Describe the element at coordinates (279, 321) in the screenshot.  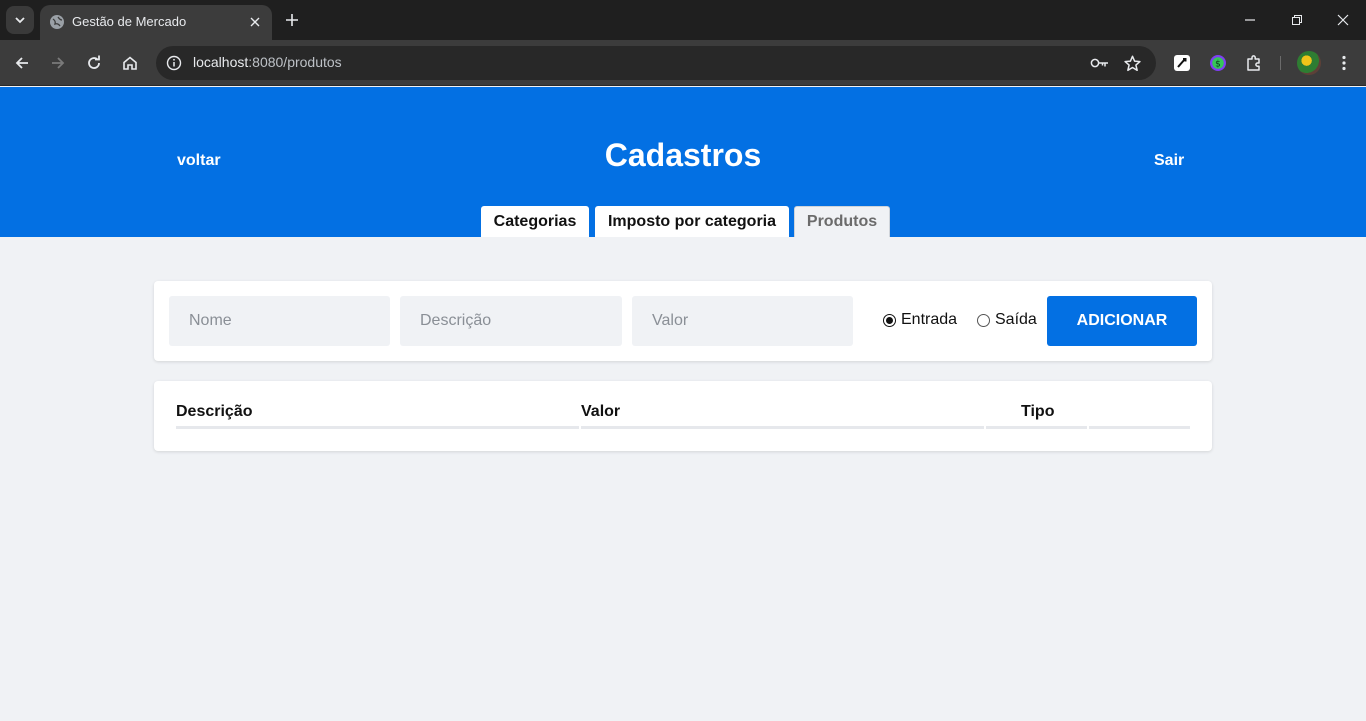
I see `nome-input` at that location.